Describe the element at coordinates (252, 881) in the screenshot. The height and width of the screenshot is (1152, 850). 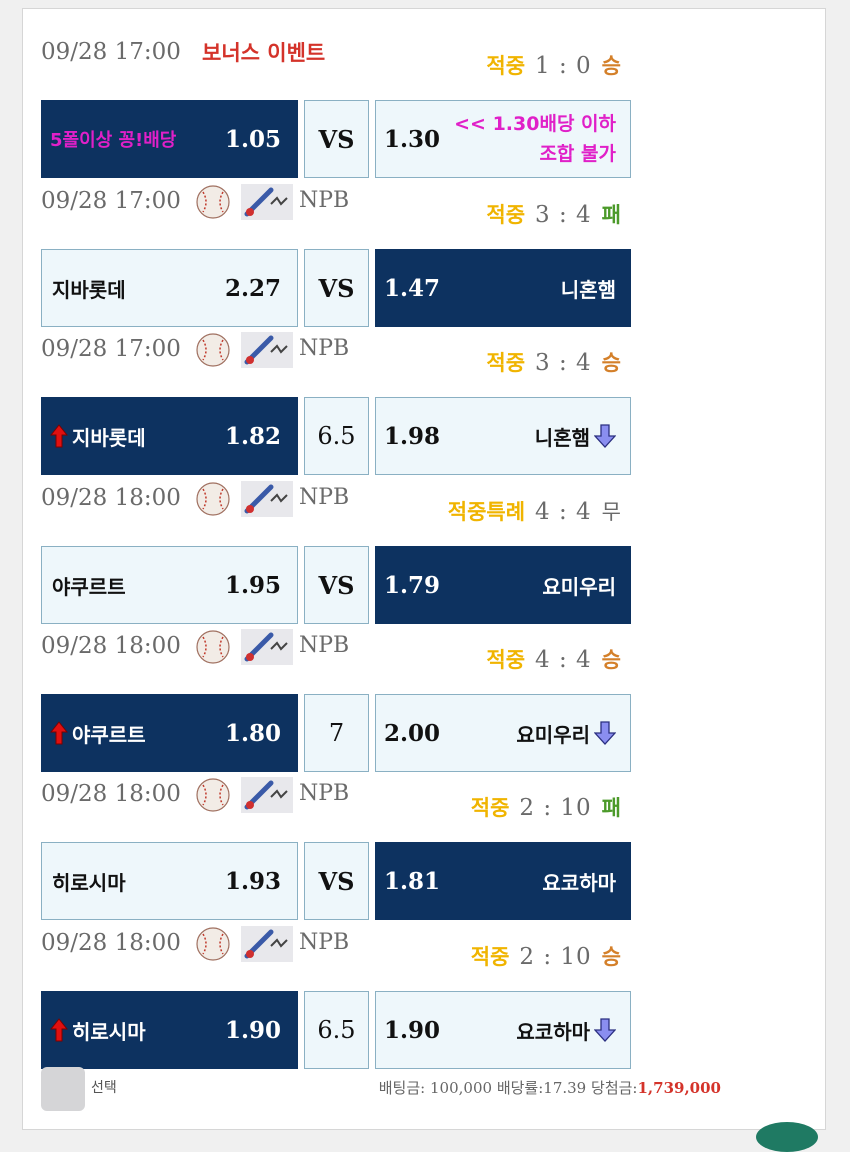
I see `home-odd: 1.93` at that location.